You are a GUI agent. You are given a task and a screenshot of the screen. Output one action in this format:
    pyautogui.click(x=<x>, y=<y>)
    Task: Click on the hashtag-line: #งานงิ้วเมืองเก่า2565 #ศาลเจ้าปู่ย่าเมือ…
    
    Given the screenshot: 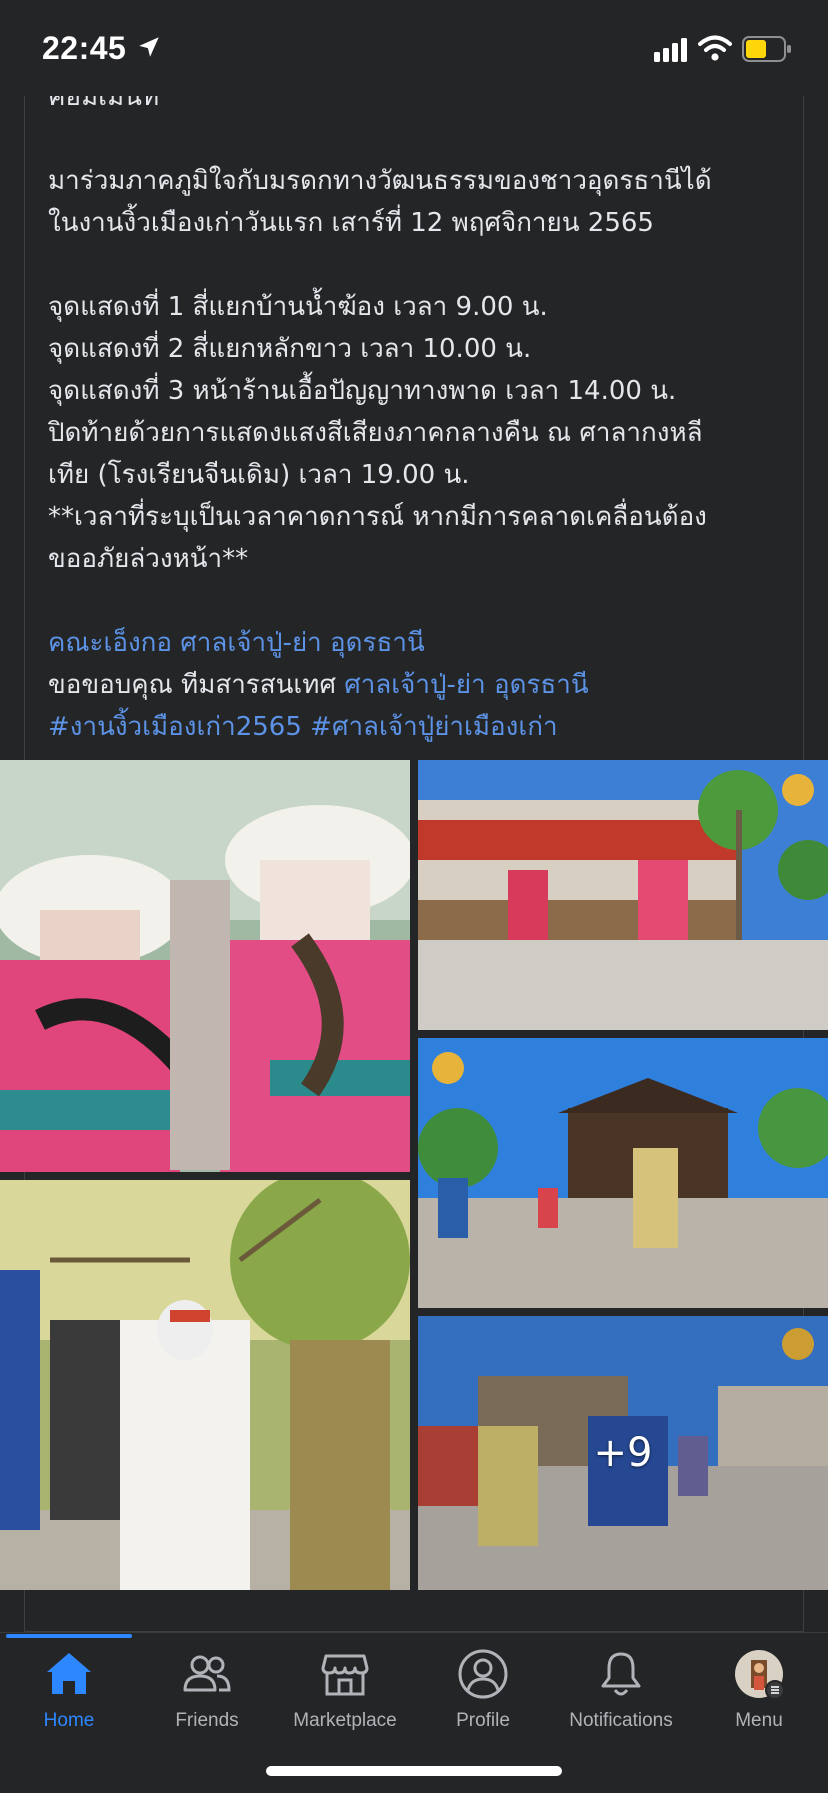 What is the action you would take?
    pyautogui.click(x=418, y=727)
    